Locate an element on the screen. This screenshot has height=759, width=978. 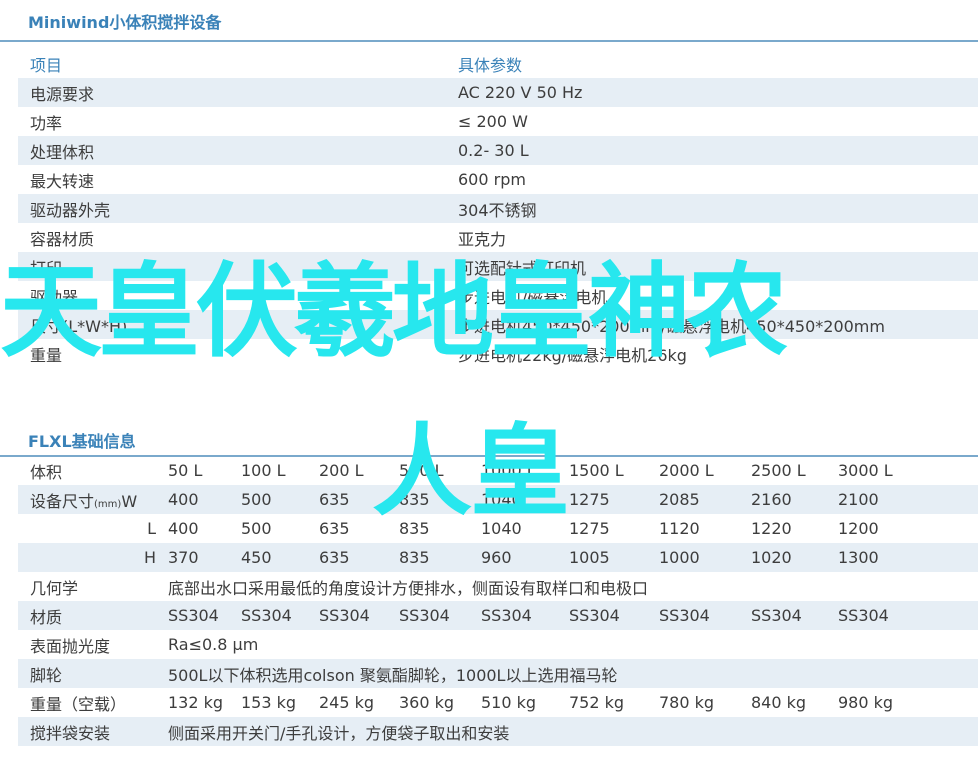
spec1-row: 驱动器 步进电机/磁悬浮电机 is located at coordinates (498, 295).